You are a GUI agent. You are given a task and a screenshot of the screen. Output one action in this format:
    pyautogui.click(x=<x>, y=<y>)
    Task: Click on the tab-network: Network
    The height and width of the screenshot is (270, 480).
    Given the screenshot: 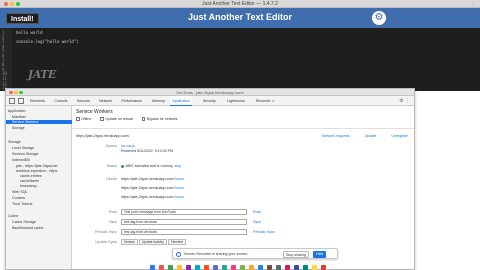 What is the action you would take?
    pyautogui.click(x=105, y=101)
    